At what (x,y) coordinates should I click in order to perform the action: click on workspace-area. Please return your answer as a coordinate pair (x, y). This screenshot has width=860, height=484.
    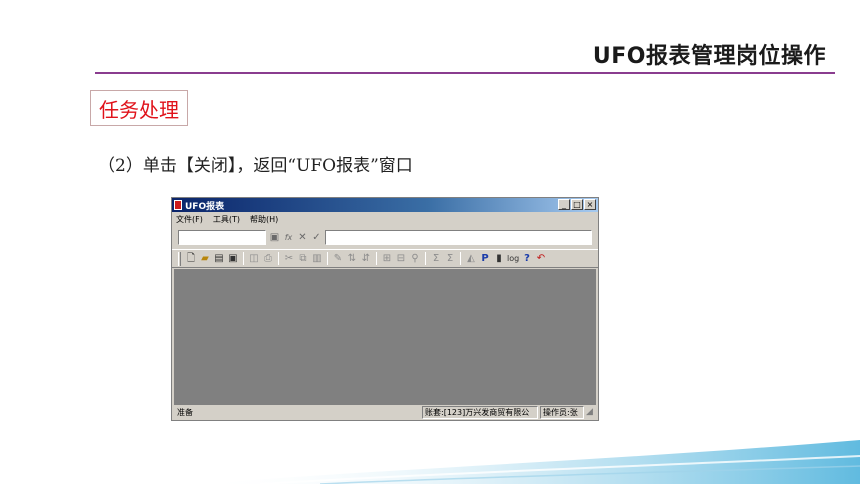
    Looking at the image, I should click on (385, 337).